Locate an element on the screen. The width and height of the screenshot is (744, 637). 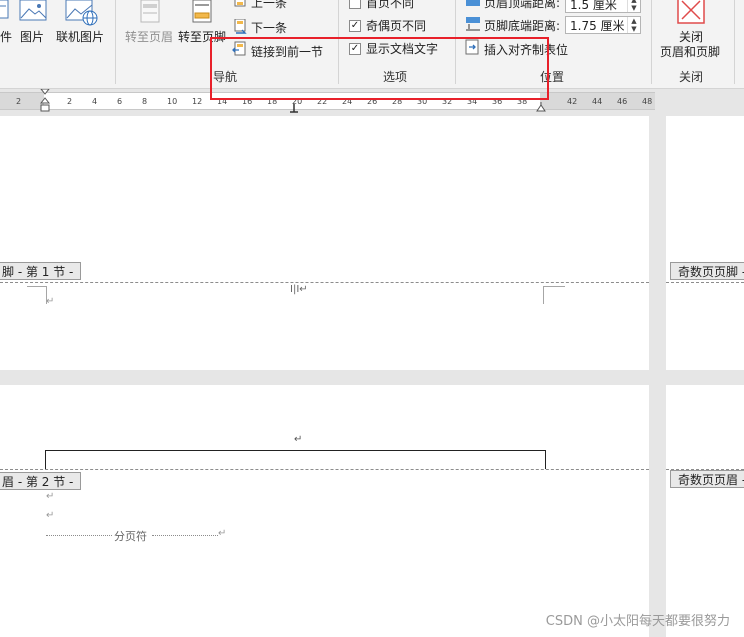
first-page-different-option: 首页不同 is located at coordinates (381, 5).